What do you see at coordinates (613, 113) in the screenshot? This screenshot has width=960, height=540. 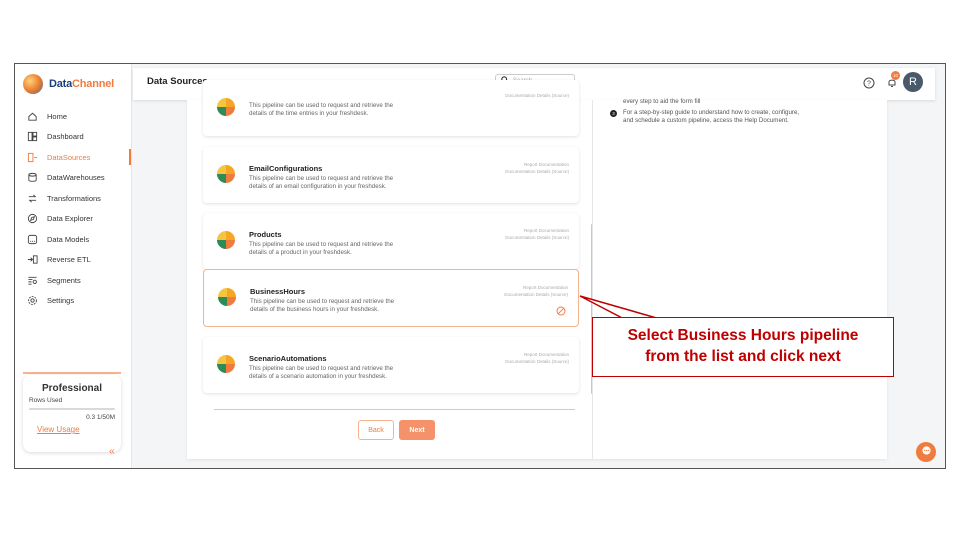 I see `help-step-number: 3` at bounding box center [613, 113].